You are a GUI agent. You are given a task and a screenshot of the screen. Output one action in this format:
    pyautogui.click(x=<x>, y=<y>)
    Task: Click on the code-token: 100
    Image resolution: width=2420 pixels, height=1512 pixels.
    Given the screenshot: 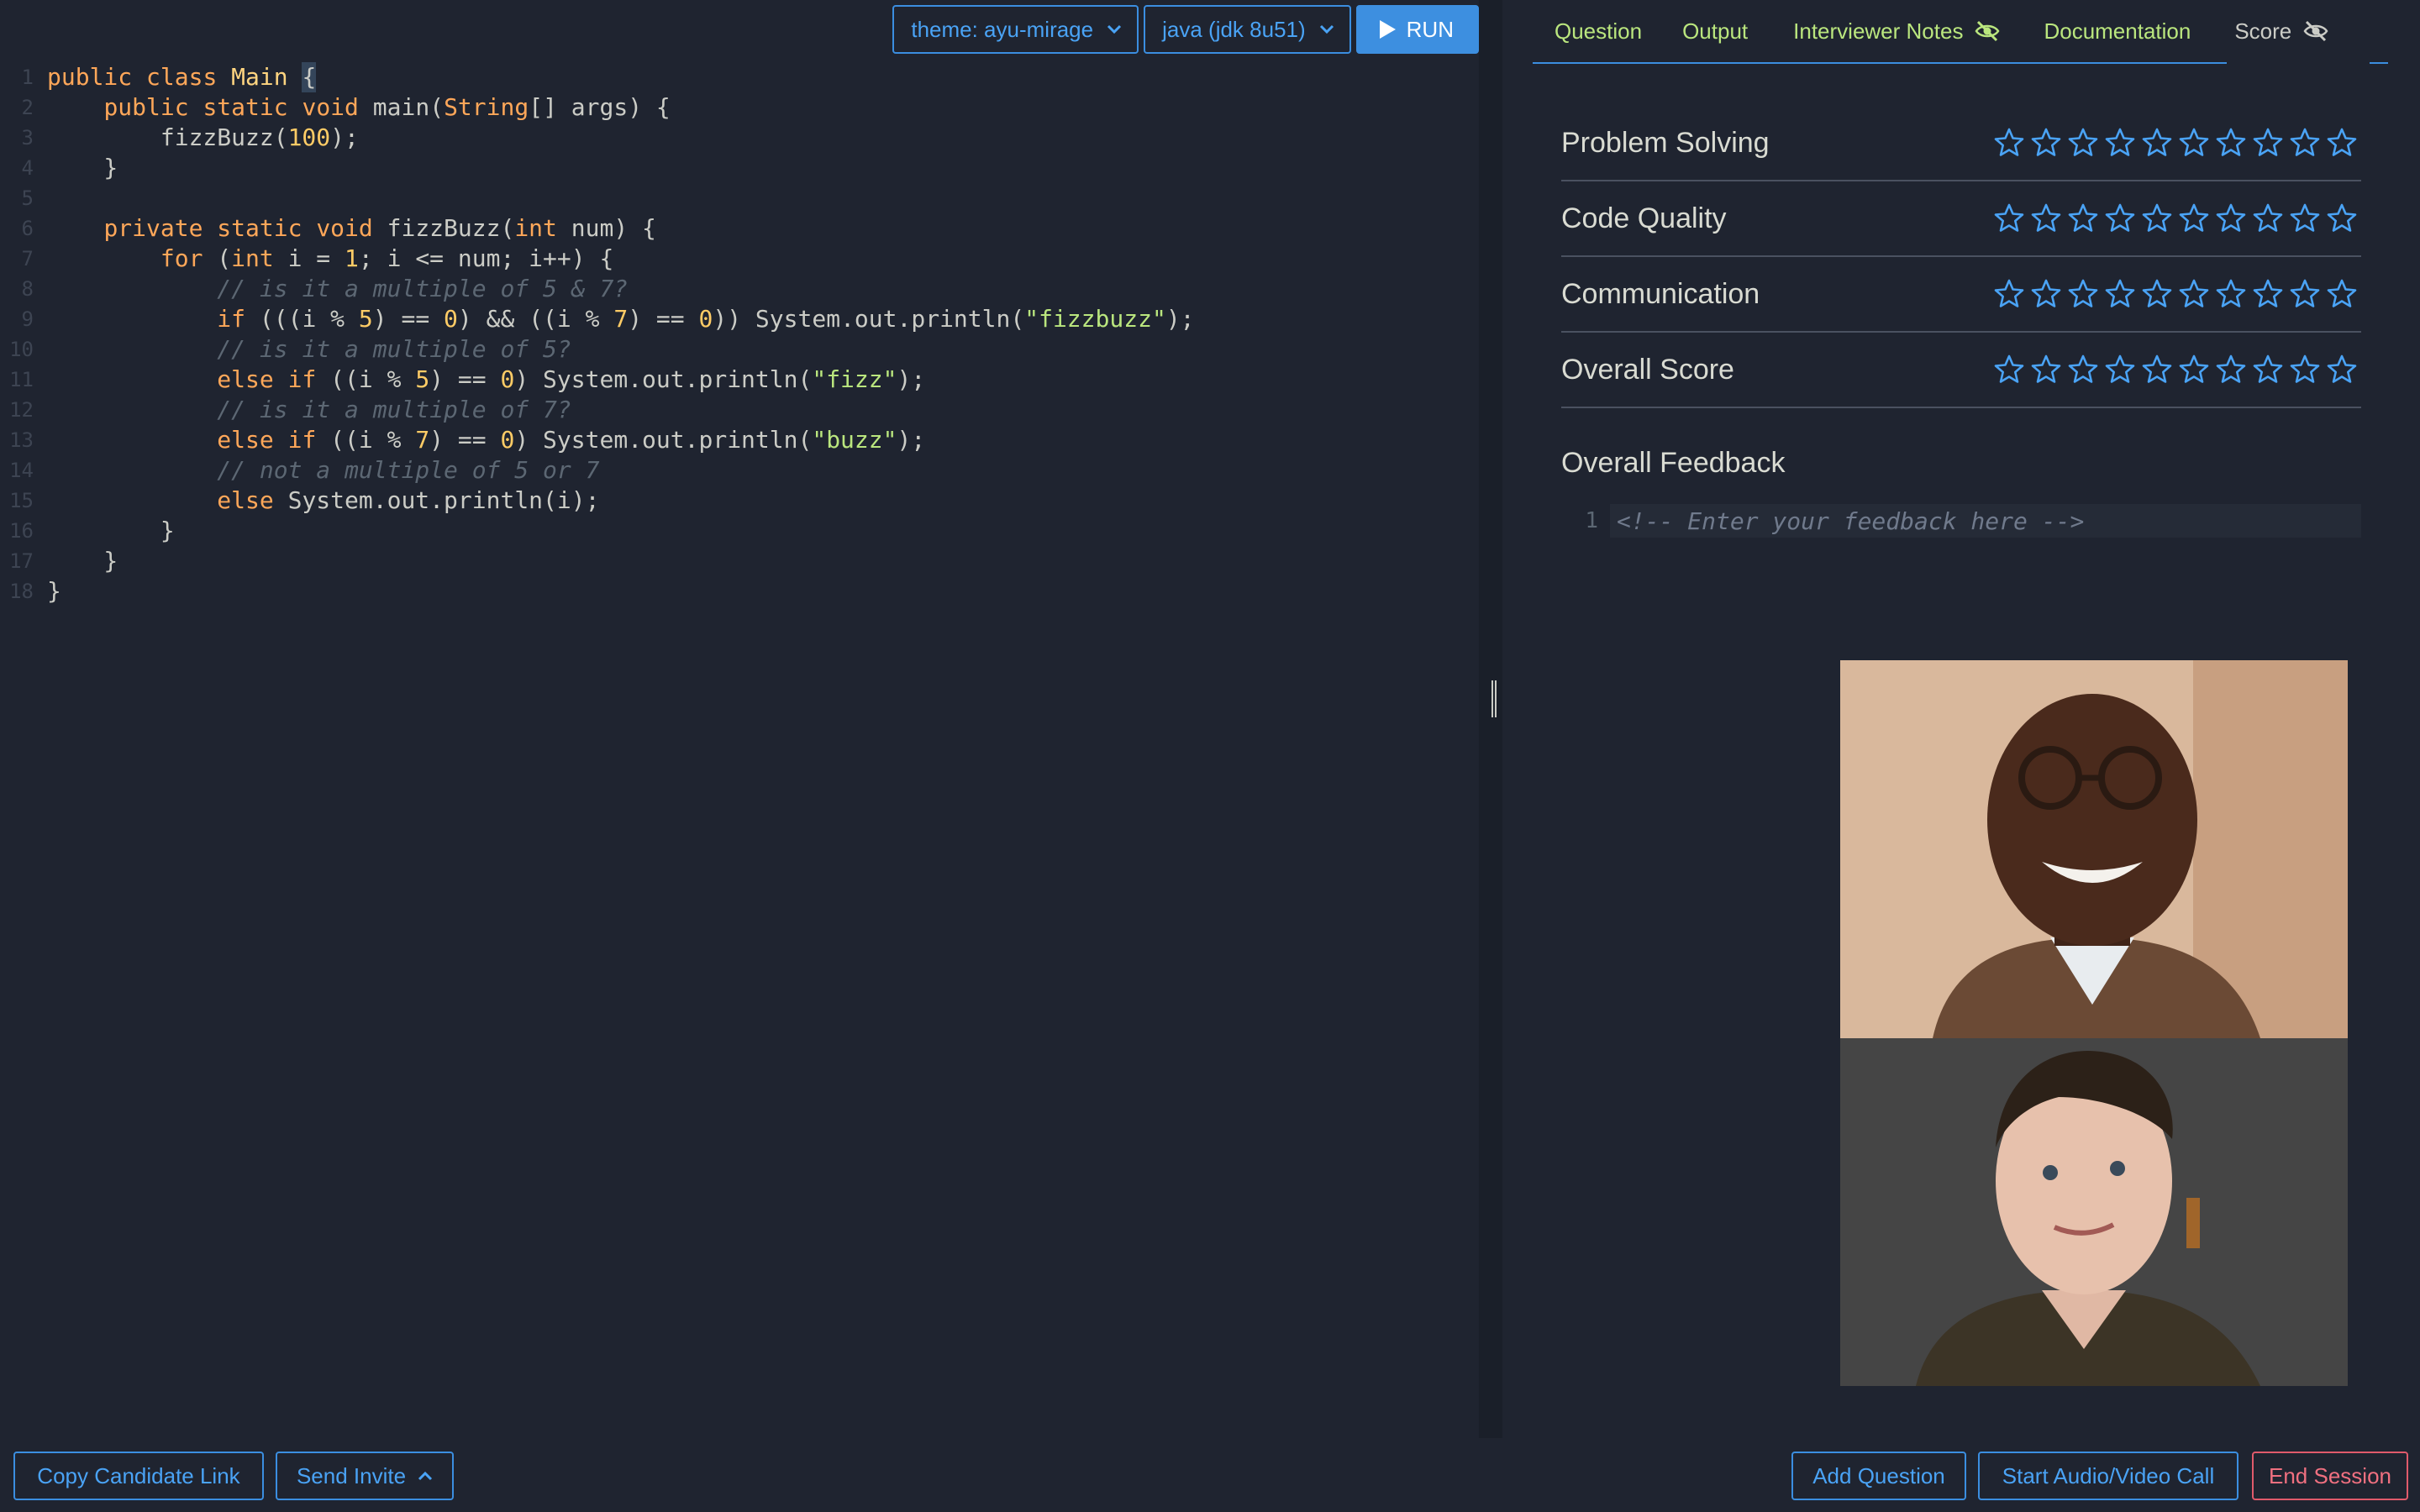 What is the action you would take?
    pyautogui.click(x=309, y=137)
    